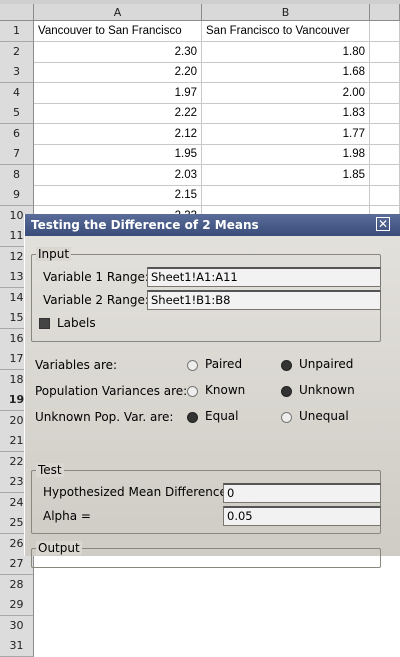 This screenshot has height=657, width=400. What do you see at coordinates (192, 417) in the screenshot?
I see `equal-radio` at bounding box center [192, 417].